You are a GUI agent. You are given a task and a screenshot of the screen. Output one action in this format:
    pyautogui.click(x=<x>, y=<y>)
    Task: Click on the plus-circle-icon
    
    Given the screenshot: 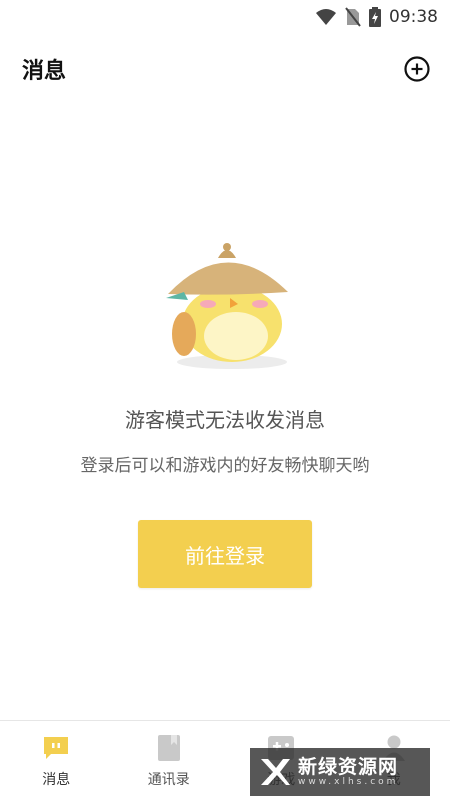 What is the action you would take?
    pyautogui.click(x=417, y=69)
    